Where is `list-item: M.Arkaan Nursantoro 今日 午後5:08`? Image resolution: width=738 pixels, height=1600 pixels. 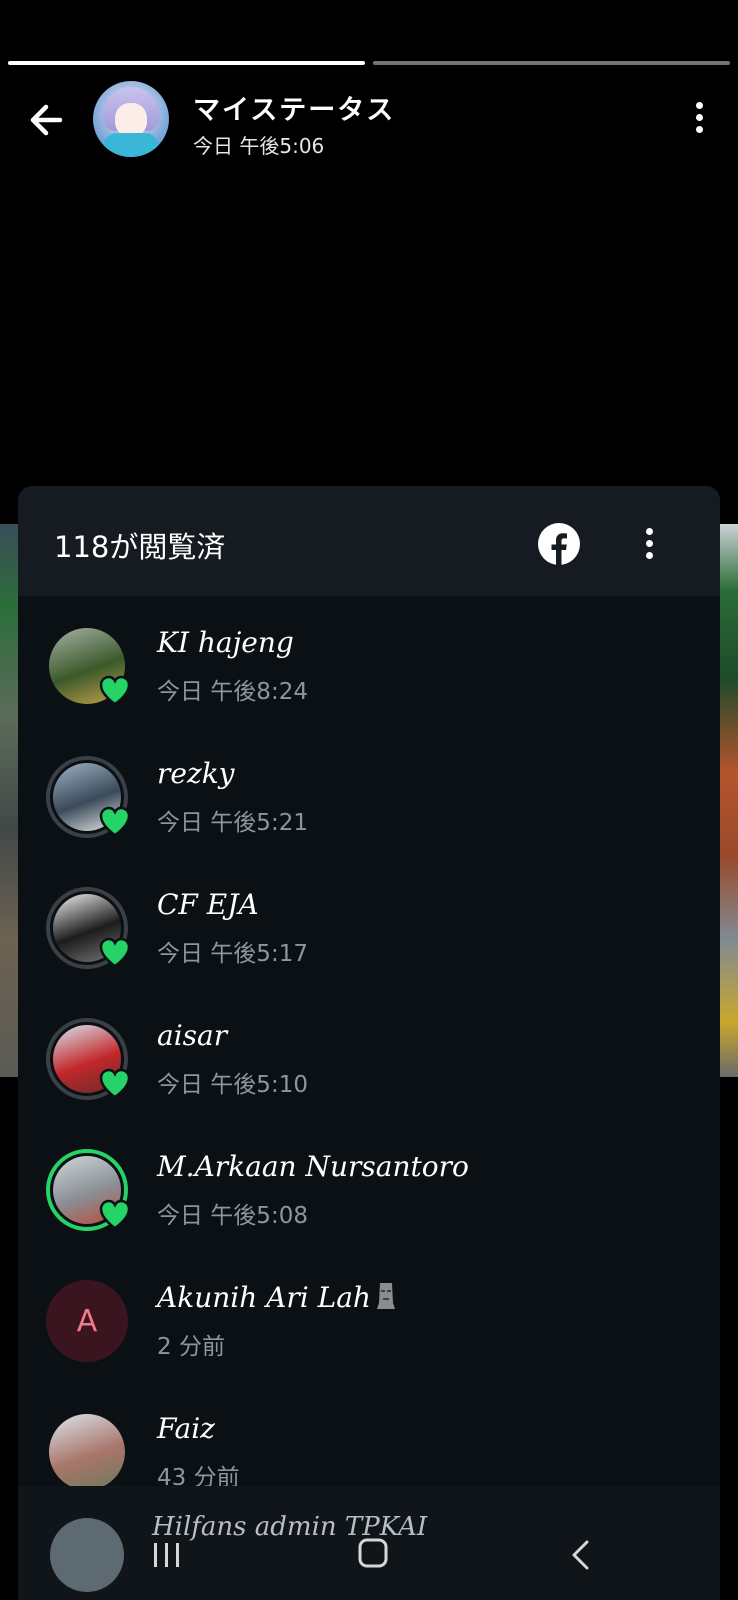 list-item: M.Arkaan Nursantoro 今日 午後5:08 is located at coordinates (369, 1185).